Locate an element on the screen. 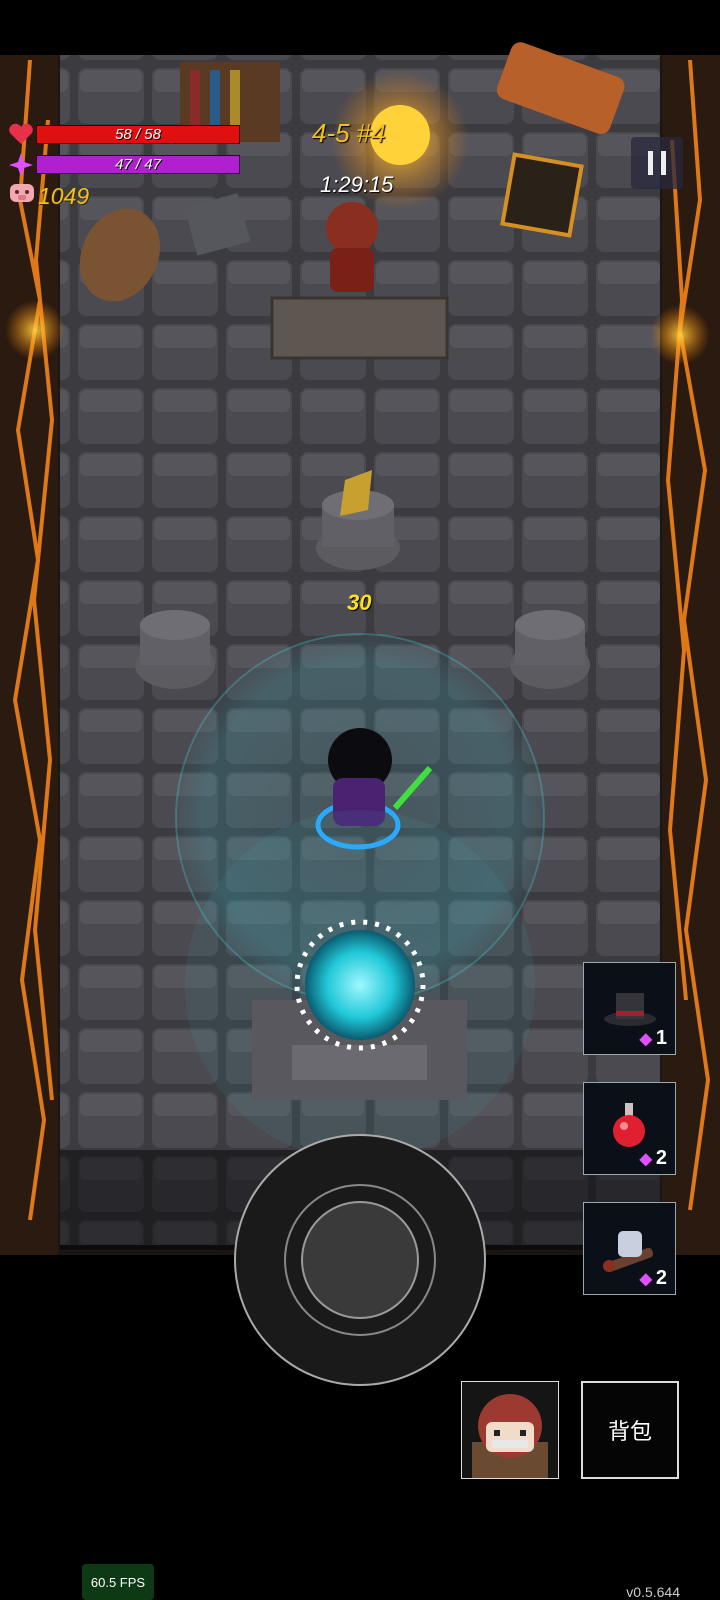  item-count: 1 is located at coordinates (661, 1038).